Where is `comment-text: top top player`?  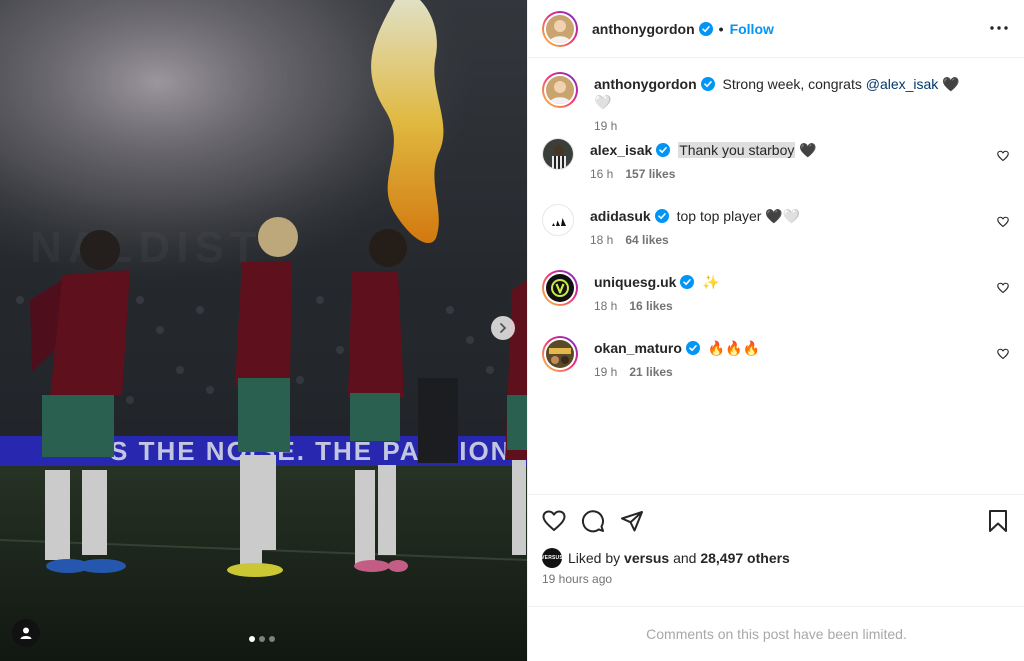 comment-text: top top player is located at coordinates (719, 216).